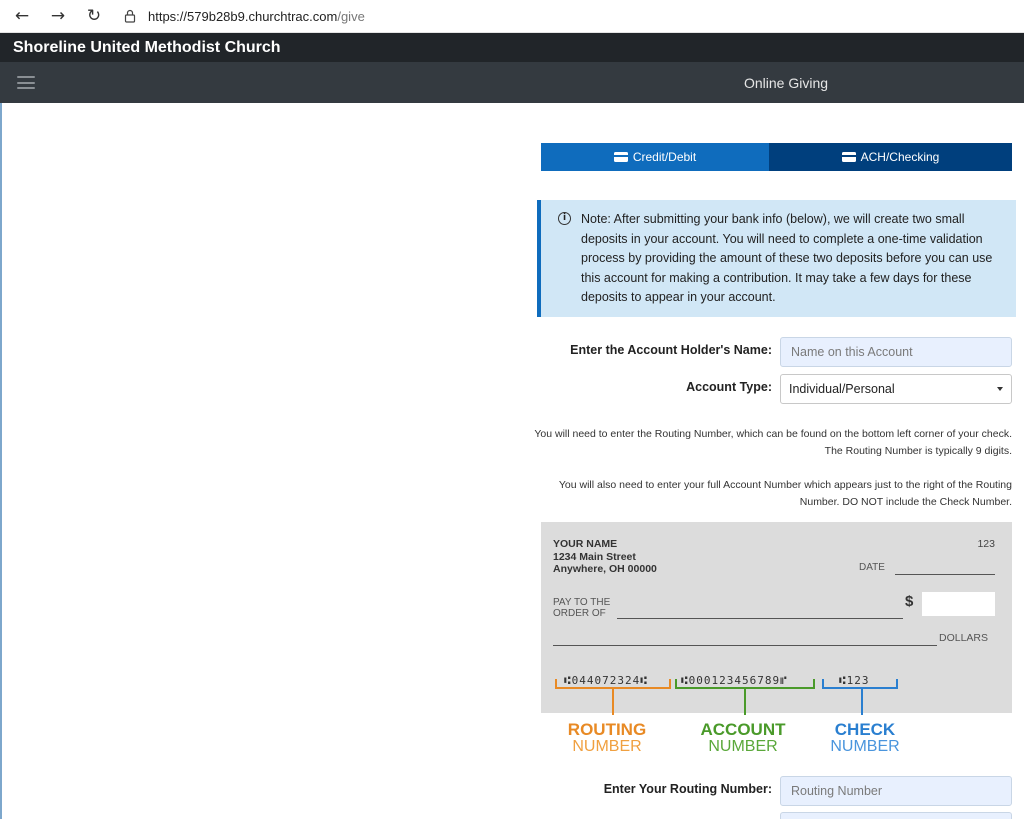  What do you see at coordinates (130, 16) in the screenshot?
I see `lock-icon` at bounding box center [130, 16].